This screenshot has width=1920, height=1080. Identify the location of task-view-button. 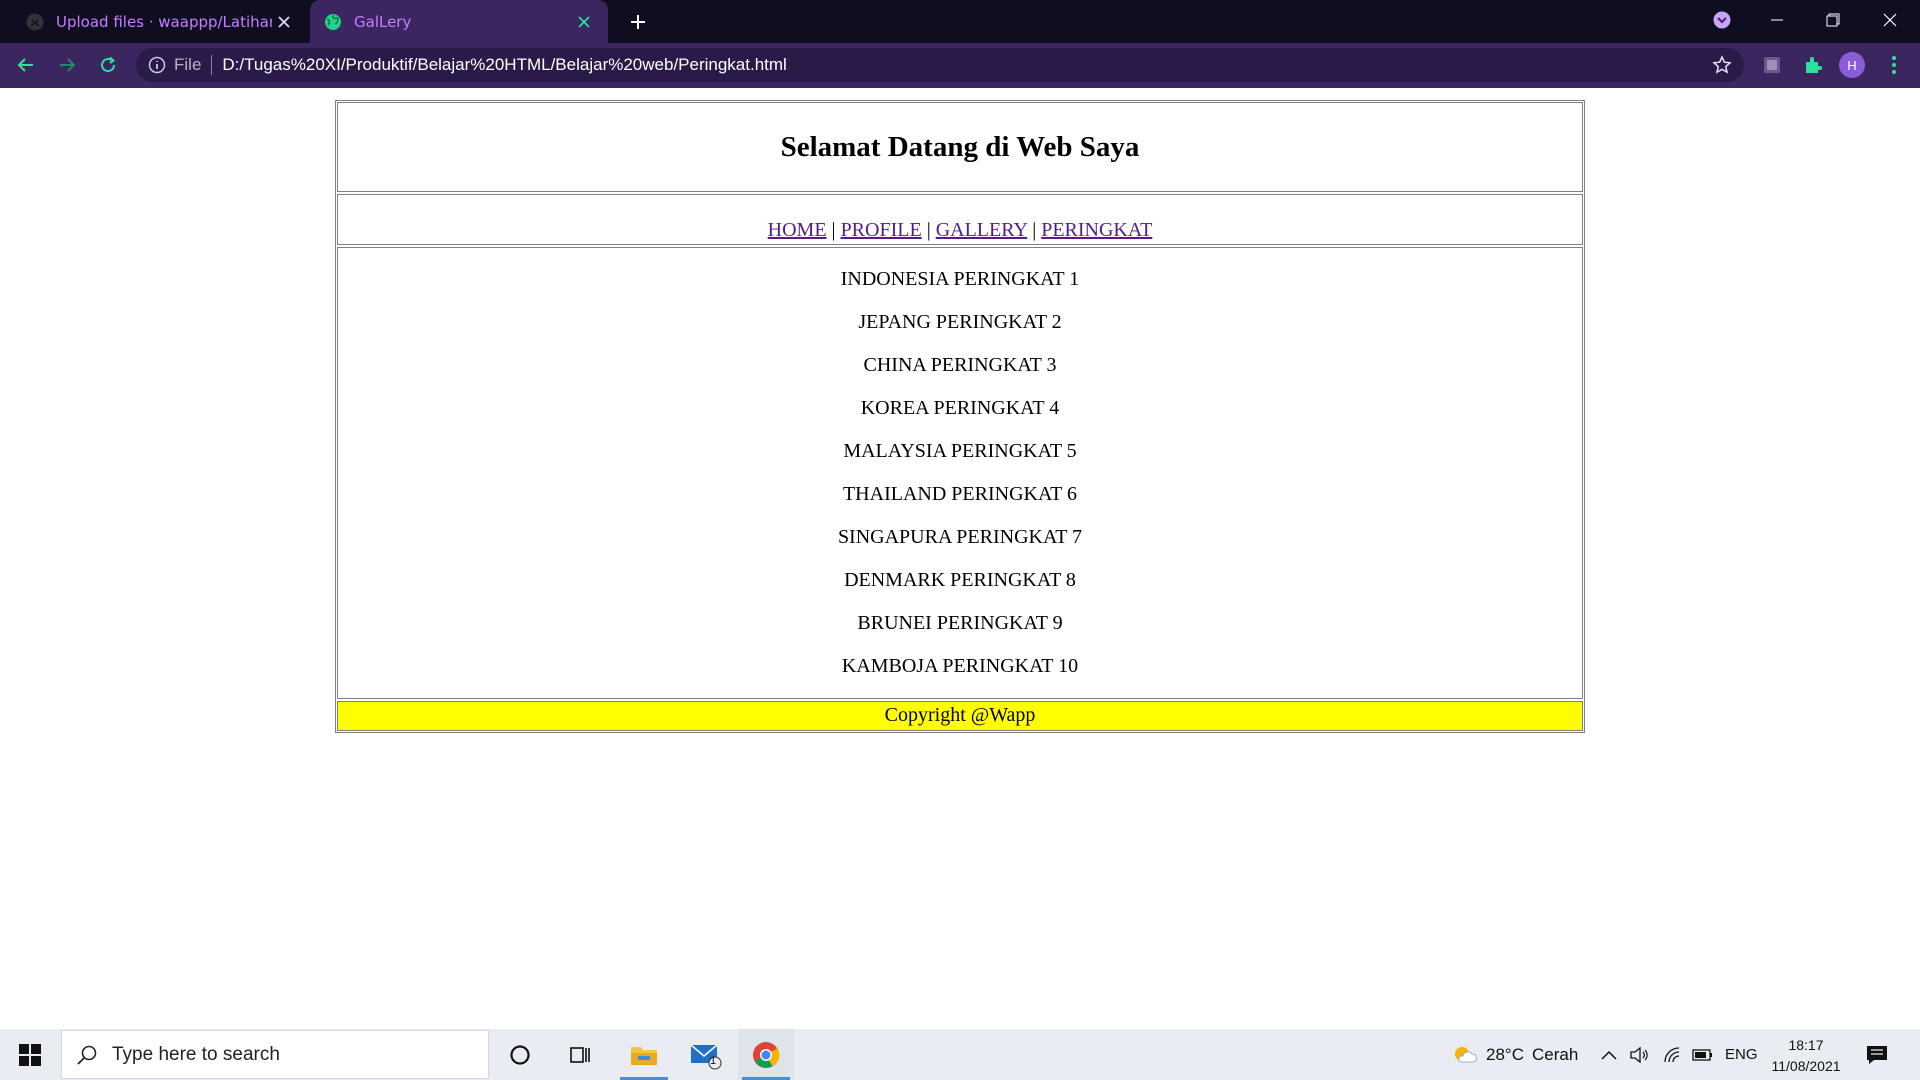
(580, 1054).